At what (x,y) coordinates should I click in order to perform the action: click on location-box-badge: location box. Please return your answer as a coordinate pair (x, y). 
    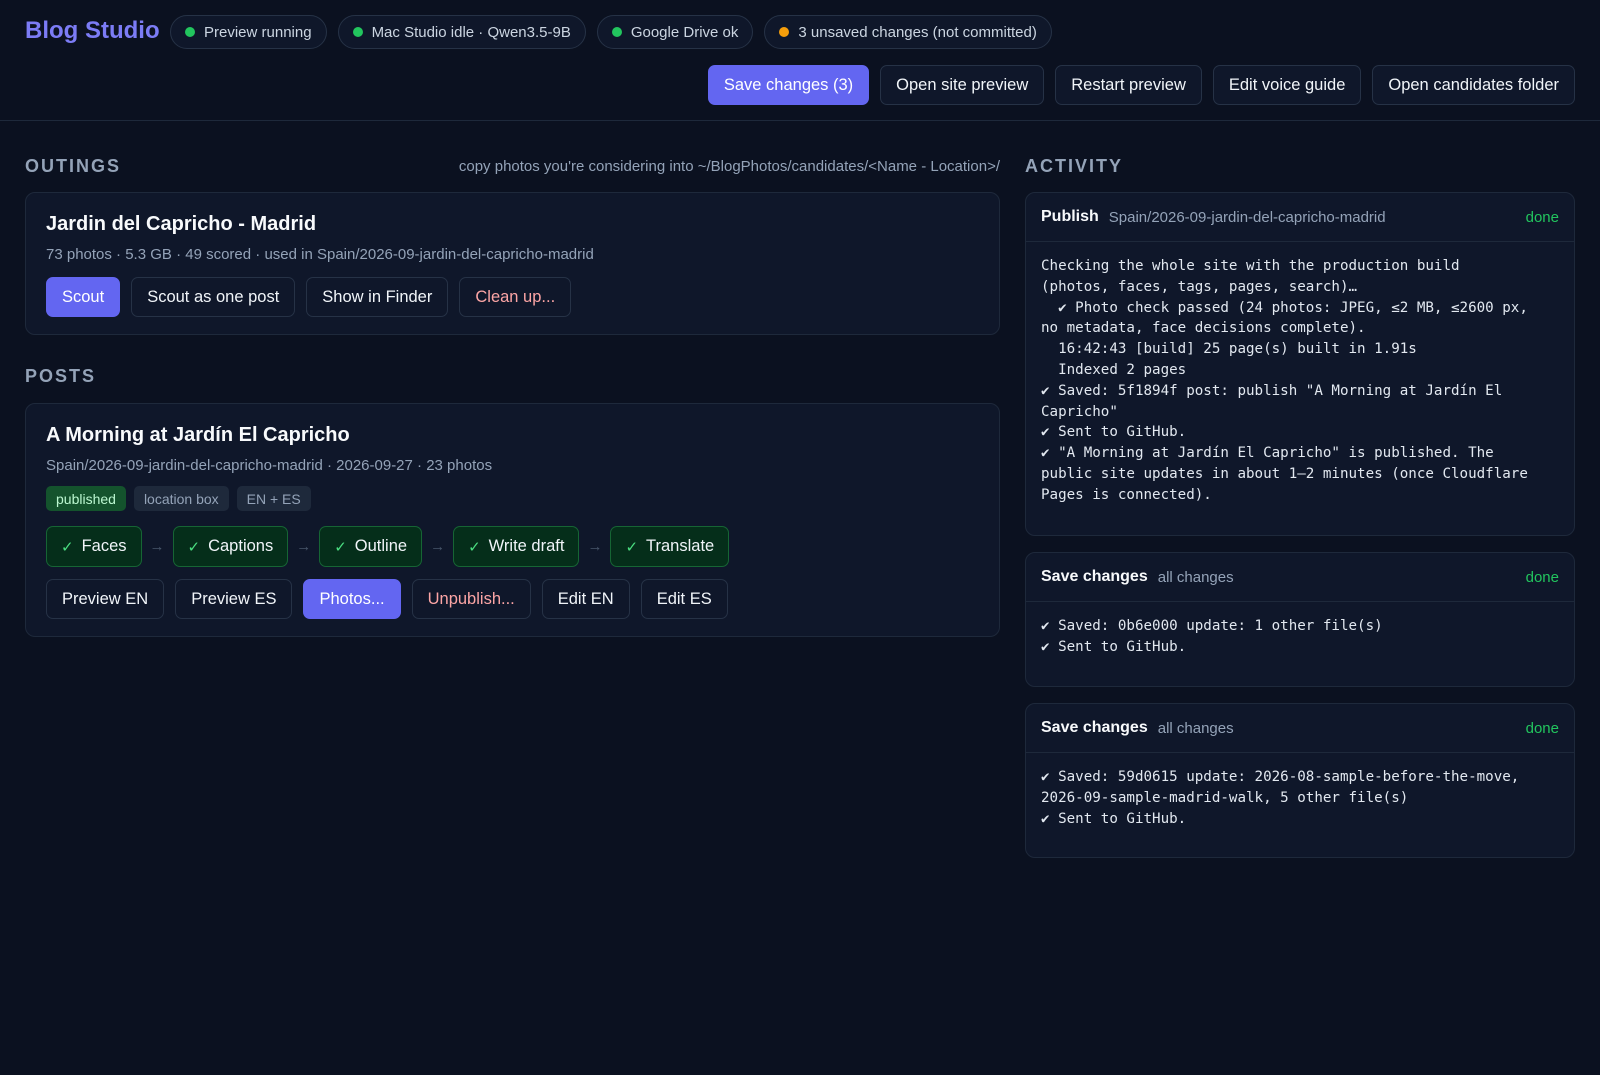
    Looking at the image, I should click on (181, 498).